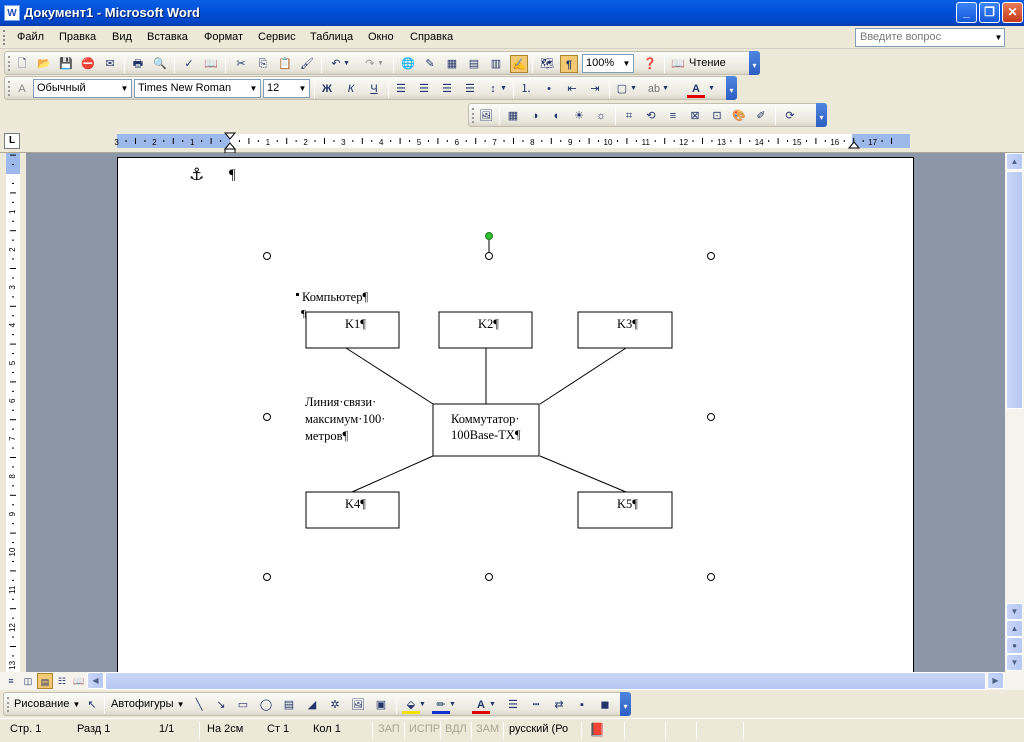 The image size is (1024, 742). Describe the element at coordinates (519, 64) in the screenshot. I see `drawing-toggle-icon: ✍` at that location.